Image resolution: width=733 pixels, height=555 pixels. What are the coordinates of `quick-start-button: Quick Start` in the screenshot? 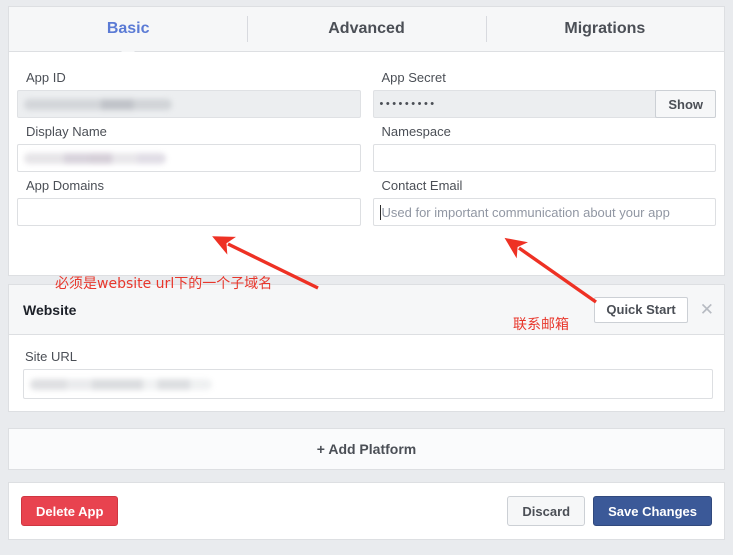 It's located at (641, 309).